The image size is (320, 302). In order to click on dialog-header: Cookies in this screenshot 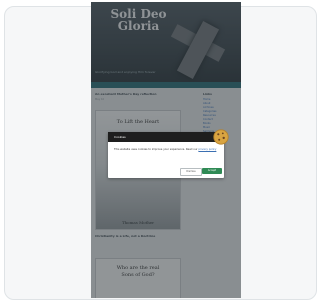, I will do `click(166, 137)`.